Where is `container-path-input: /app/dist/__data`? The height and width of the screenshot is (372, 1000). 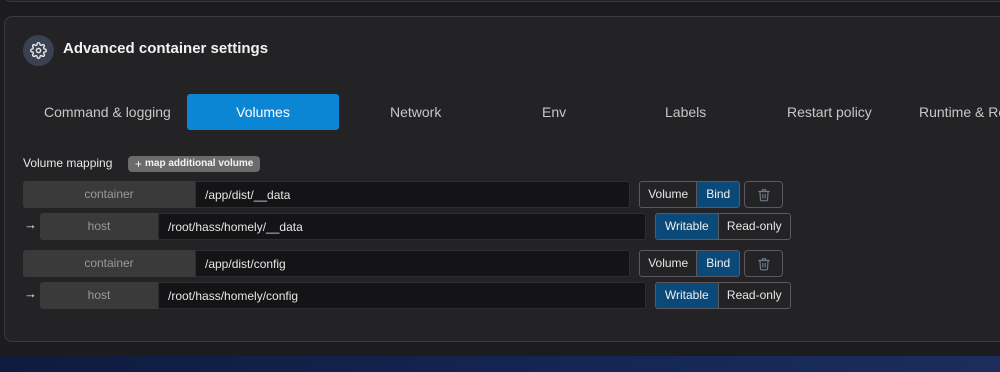
container-path-input: /app/dist/__data is located at coordinates (412, 194).